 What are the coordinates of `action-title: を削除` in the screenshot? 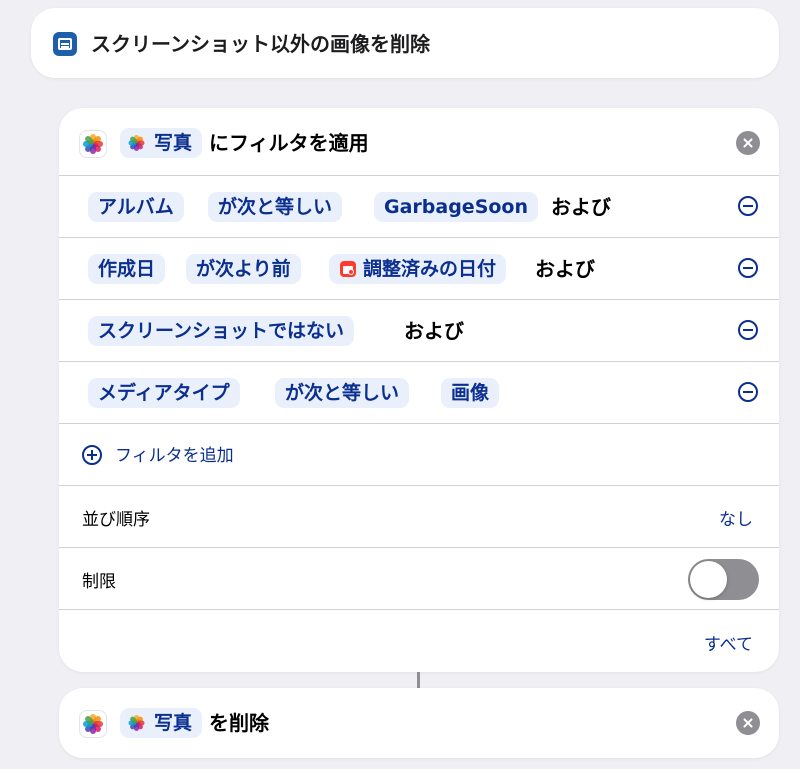 It's located at (239, 723).